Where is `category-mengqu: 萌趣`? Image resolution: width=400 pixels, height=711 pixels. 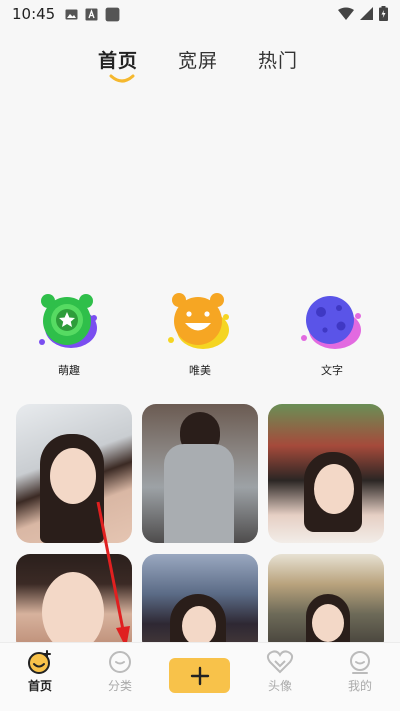
category-mengqu: 萌趣 is located at coordinates (69, 334).